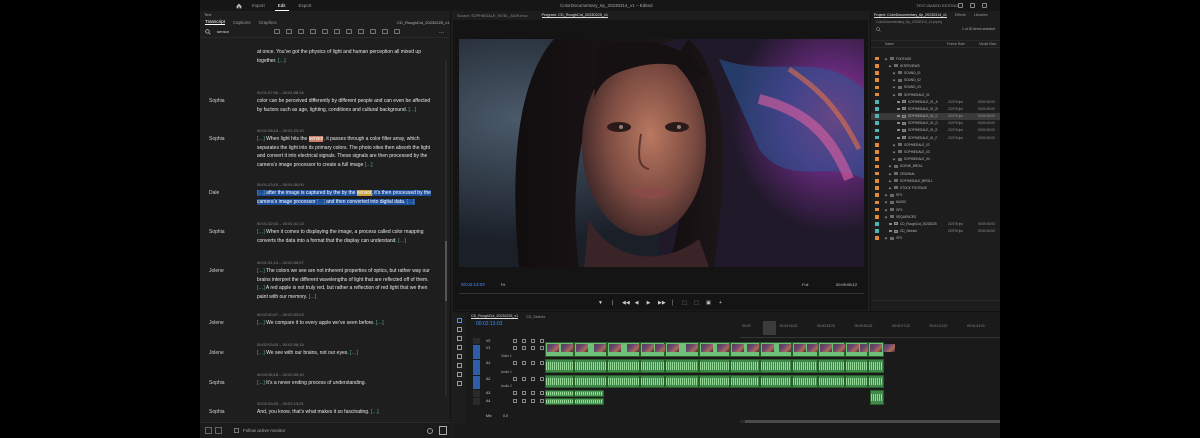 This screenshot has height=438, width=1200. Describe the element at coordinates (935, 137) in the screenshot. I see `project-item-row: SOPHIEDALE_01_F 23.976 fps 00:00:00:00` at that location.